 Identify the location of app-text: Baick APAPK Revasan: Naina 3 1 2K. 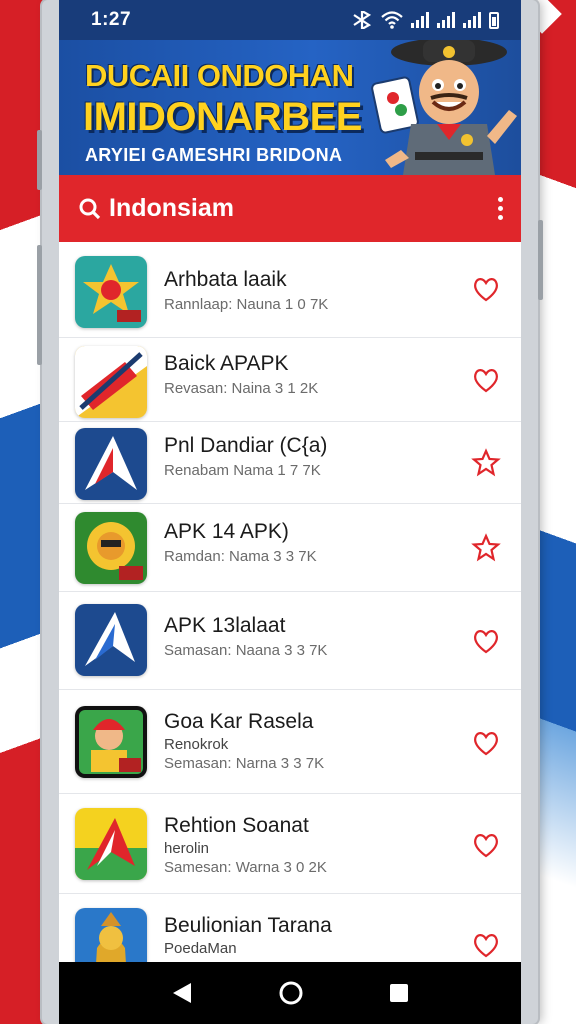
(241, 374).